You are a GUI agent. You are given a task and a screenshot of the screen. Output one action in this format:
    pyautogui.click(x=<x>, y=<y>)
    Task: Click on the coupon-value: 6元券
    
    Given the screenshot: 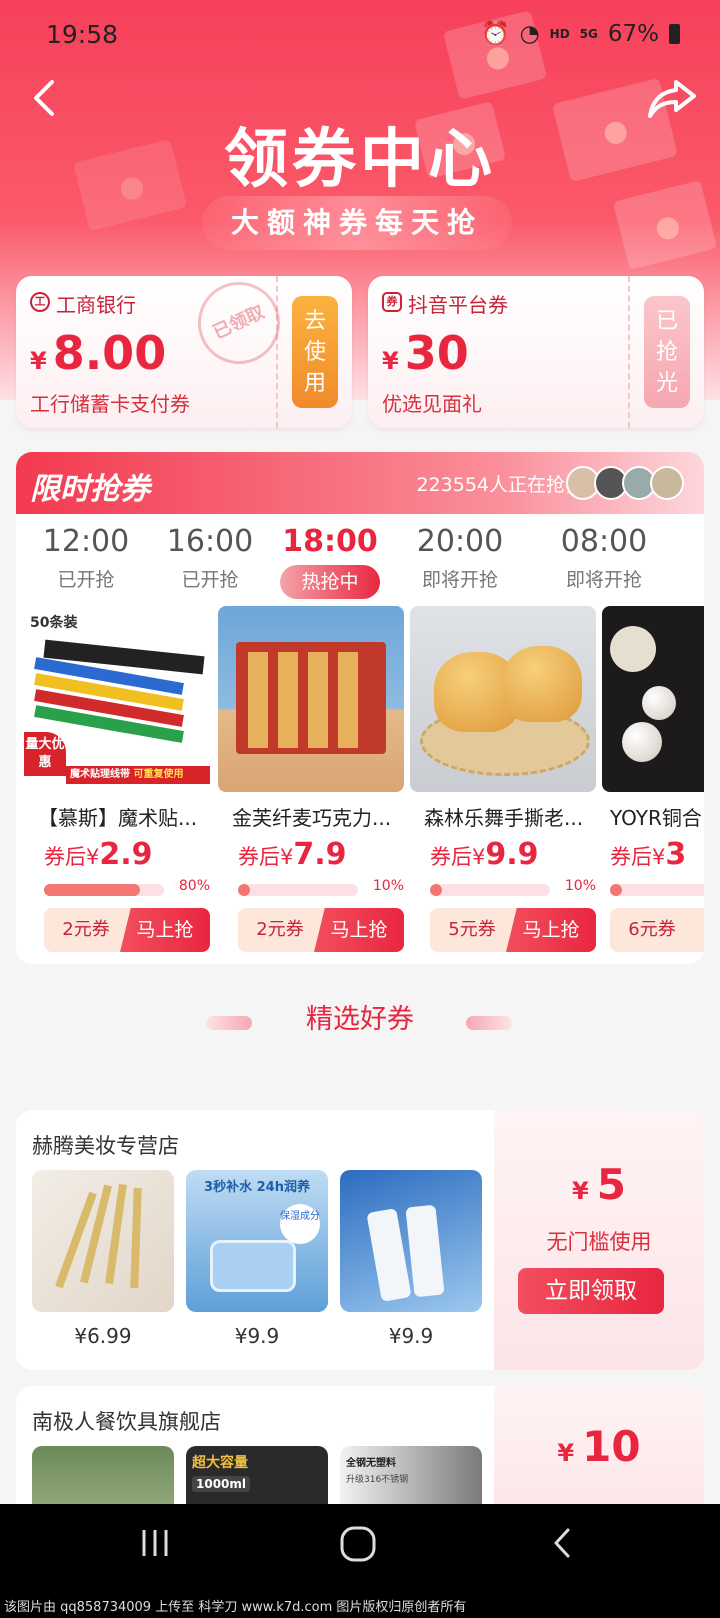 What is the action you would take?
    pyautogui.click(x=652, y=929)
    